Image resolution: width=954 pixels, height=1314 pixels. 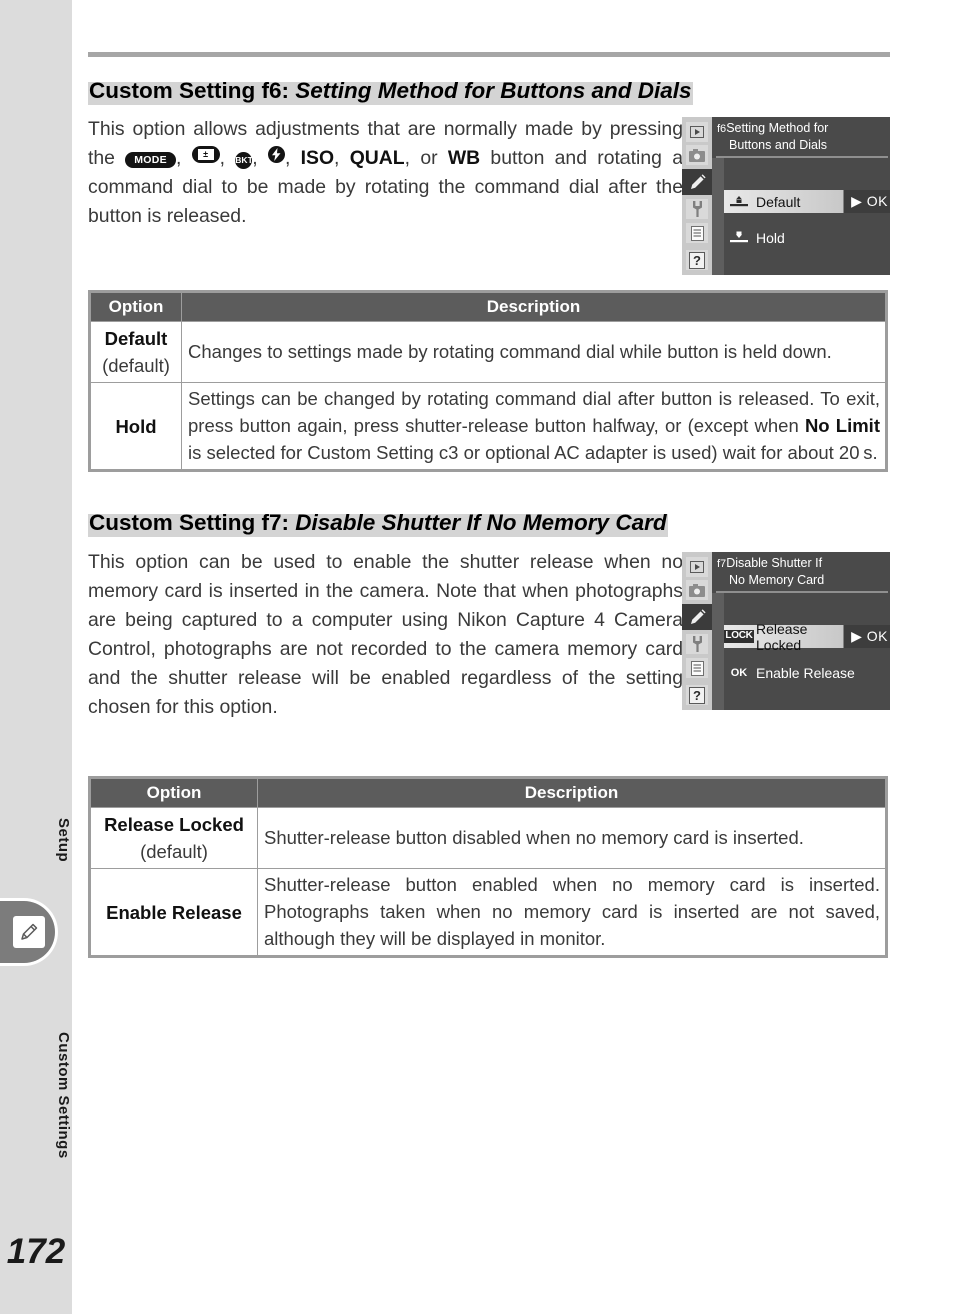 What do you see at coordinates (869, 636) in the screenshot?
I see `camera-menu-row-release-locked-ok: ▶ OK` at bounding box center [869, 636].